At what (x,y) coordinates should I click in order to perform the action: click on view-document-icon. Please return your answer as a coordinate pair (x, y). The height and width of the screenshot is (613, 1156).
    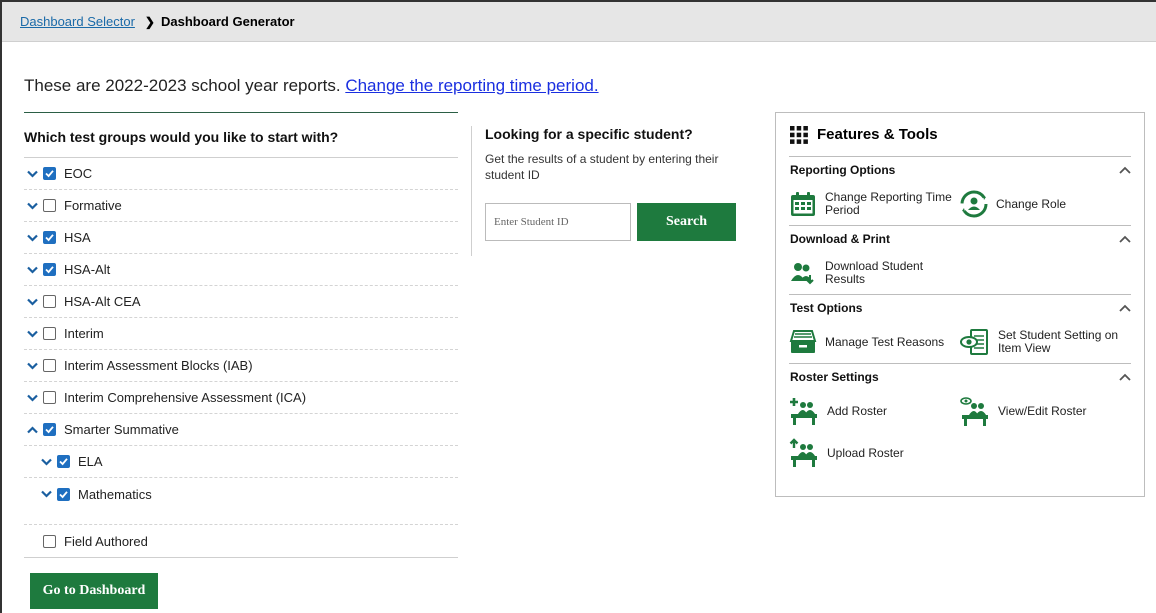
    Looking at the image, I should click on (974, 342).